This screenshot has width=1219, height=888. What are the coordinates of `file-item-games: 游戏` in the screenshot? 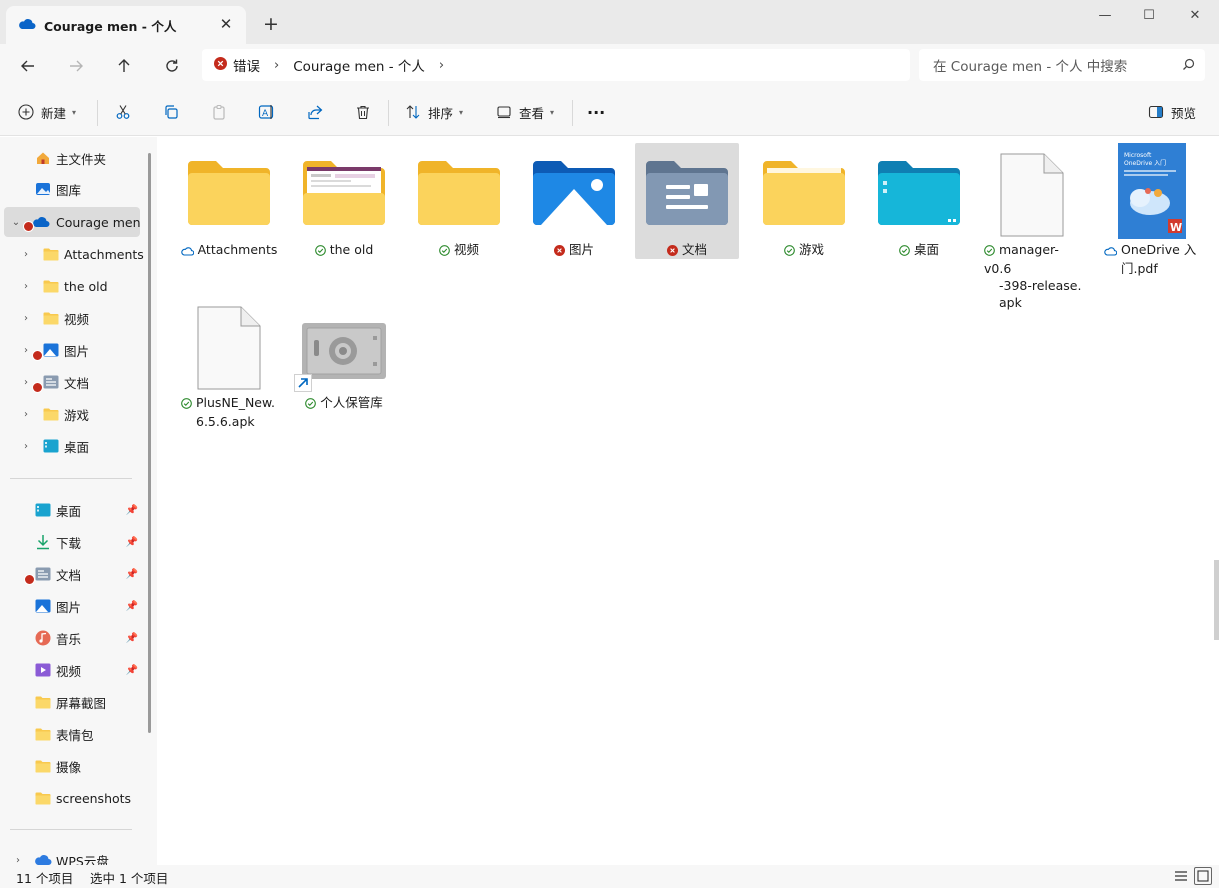 It's located at (804, 201).